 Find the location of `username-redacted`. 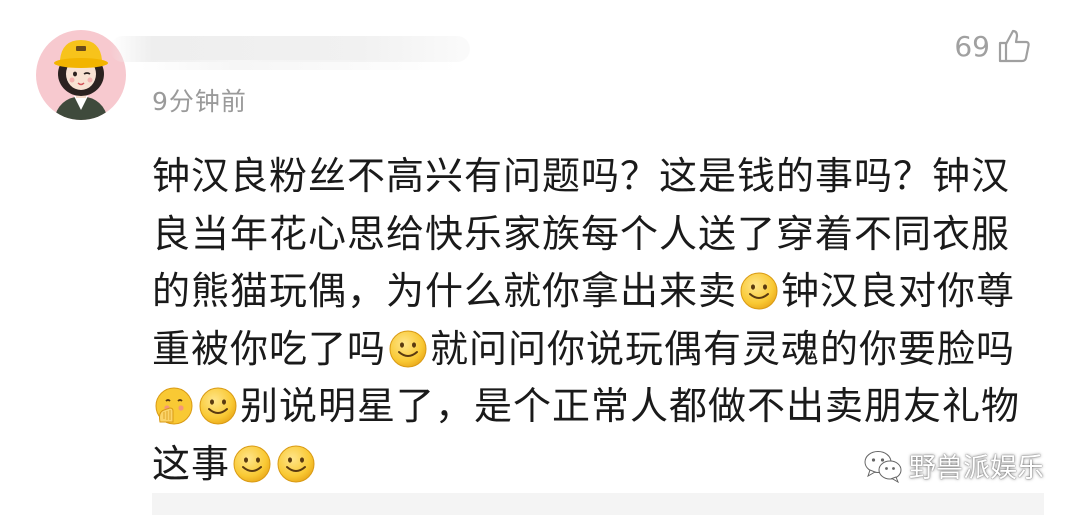

username-redacted is located at coordinates (290, 53).